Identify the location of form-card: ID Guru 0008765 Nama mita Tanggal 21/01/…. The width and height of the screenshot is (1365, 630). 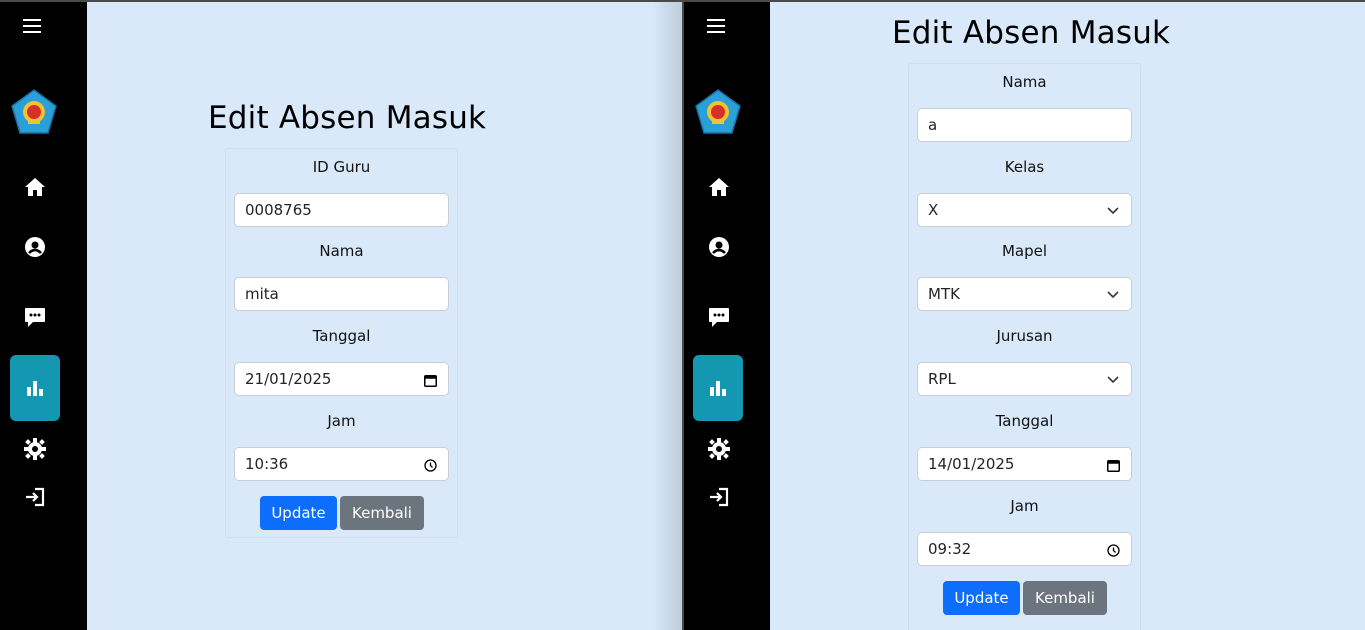
(341, 343).